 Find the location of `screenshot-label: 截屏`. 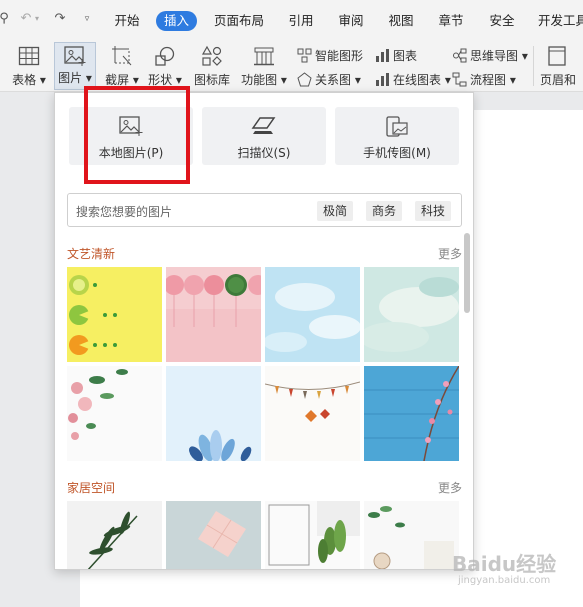

screenshot-label: 截屏 is located at coordinates (117, 80).